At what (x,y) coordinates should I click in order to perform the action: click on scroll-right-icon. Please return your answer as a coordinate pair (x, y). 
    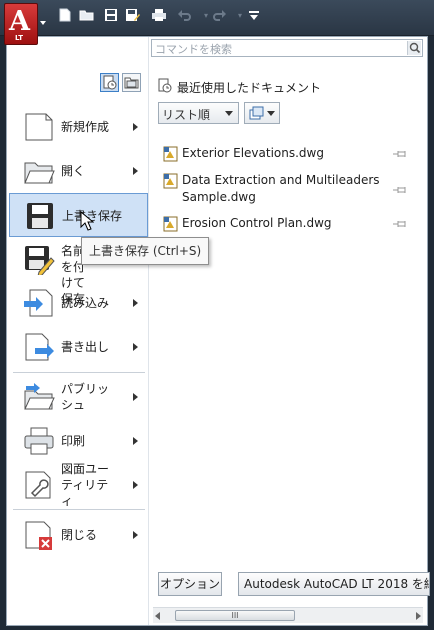
    Looking at the image, I should click on (418, 616).